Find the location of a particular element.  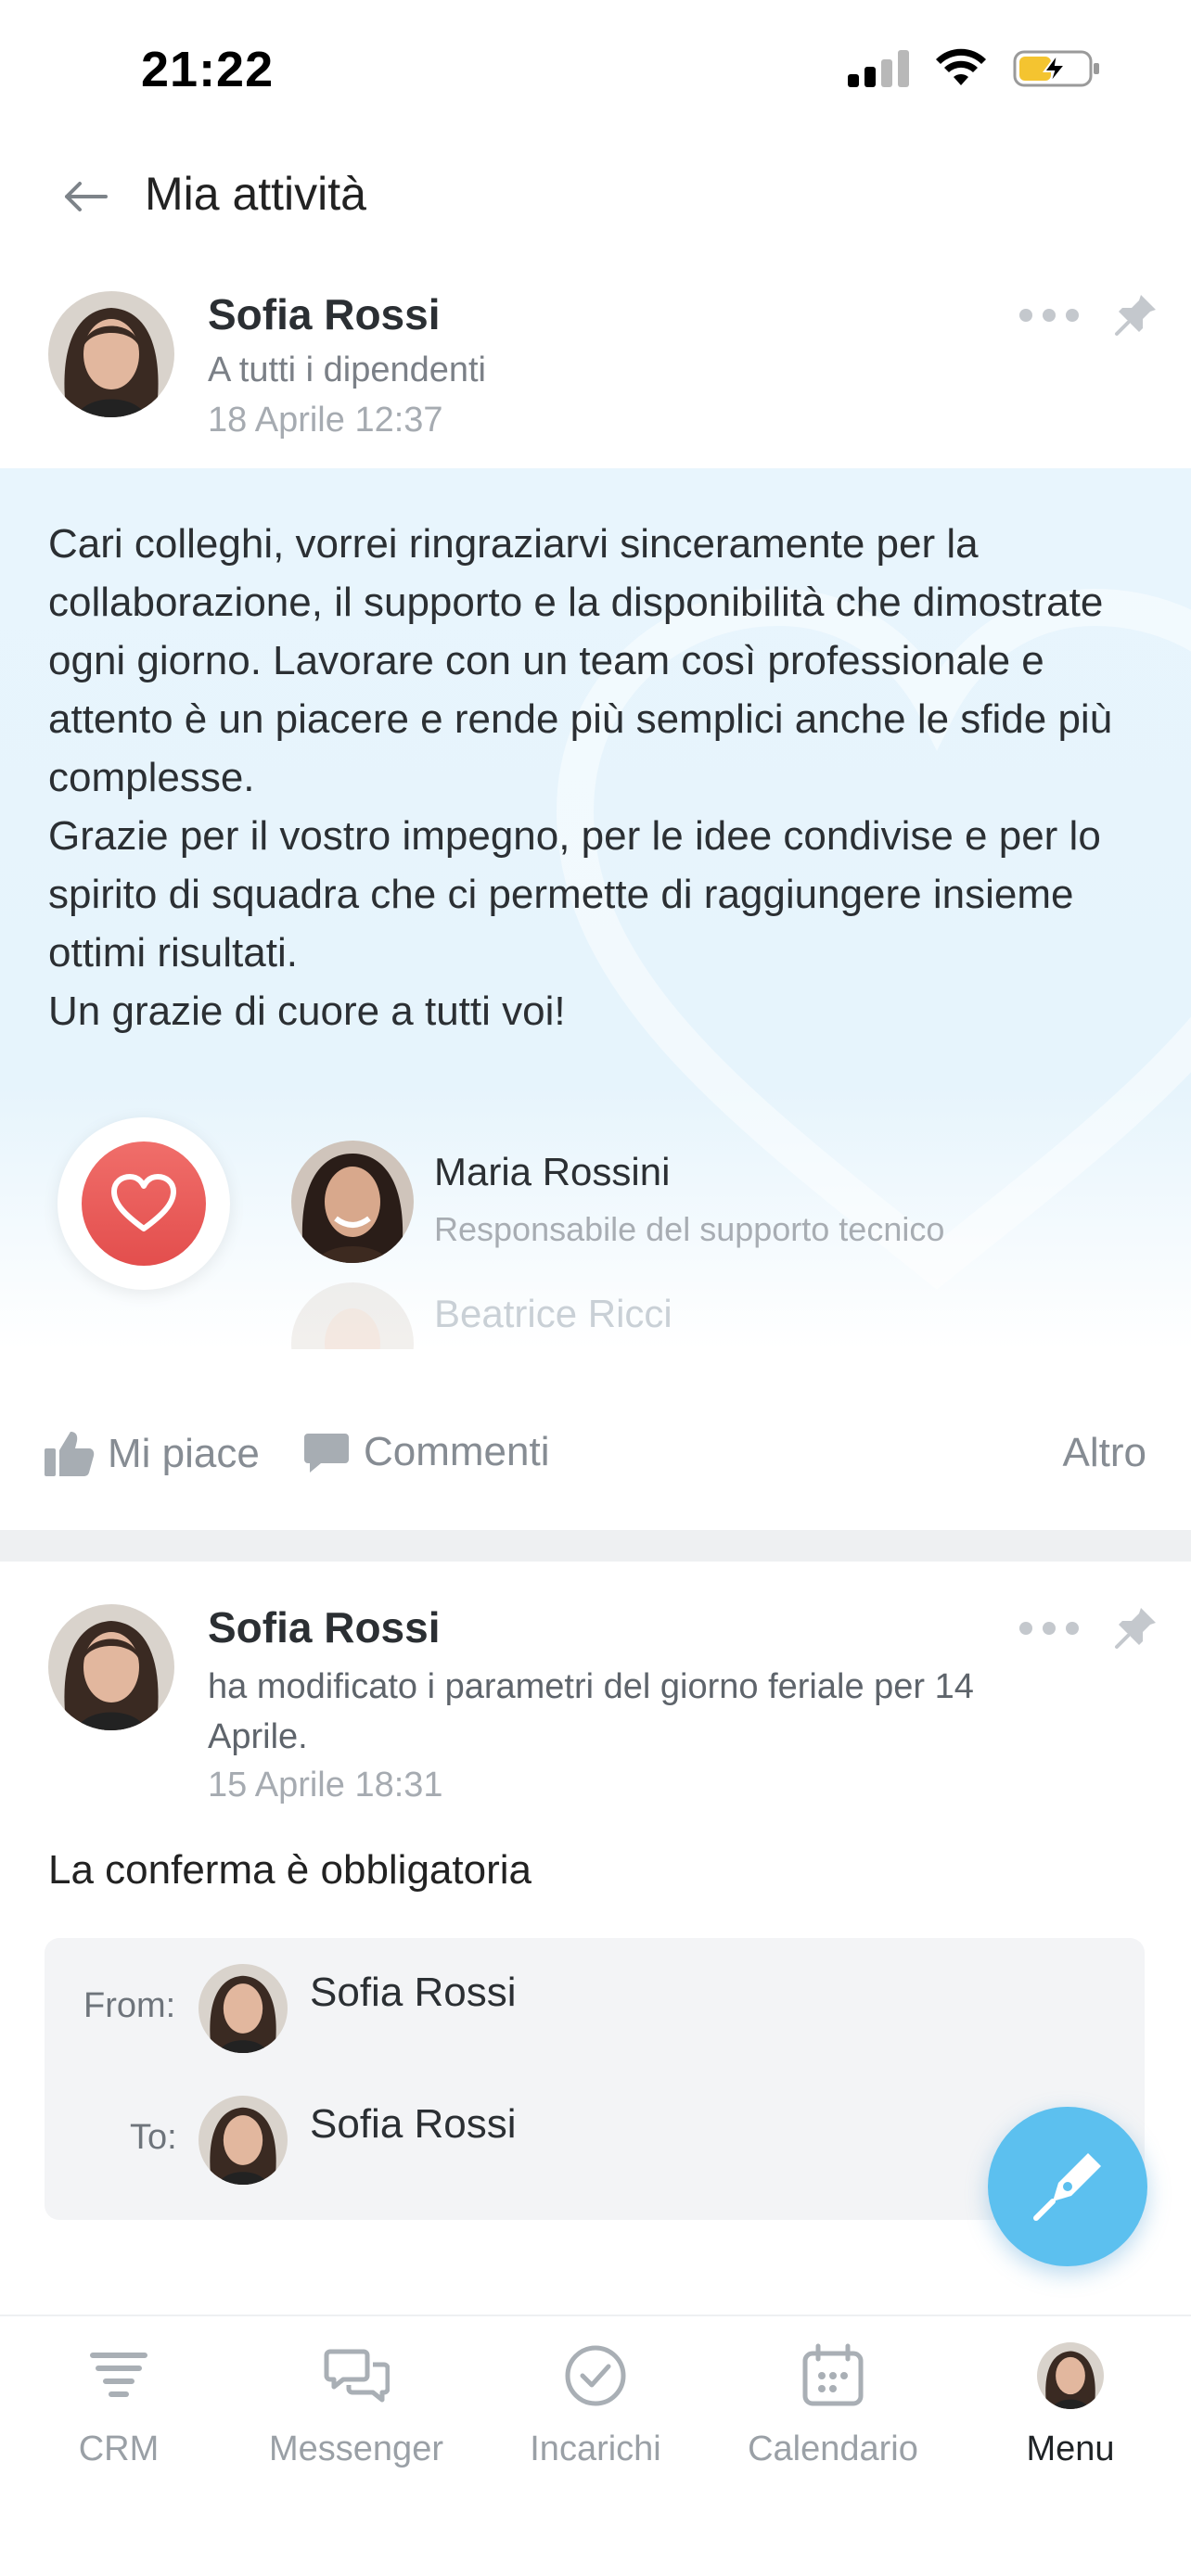

heart-icon is located at coordinates (143, 1203).